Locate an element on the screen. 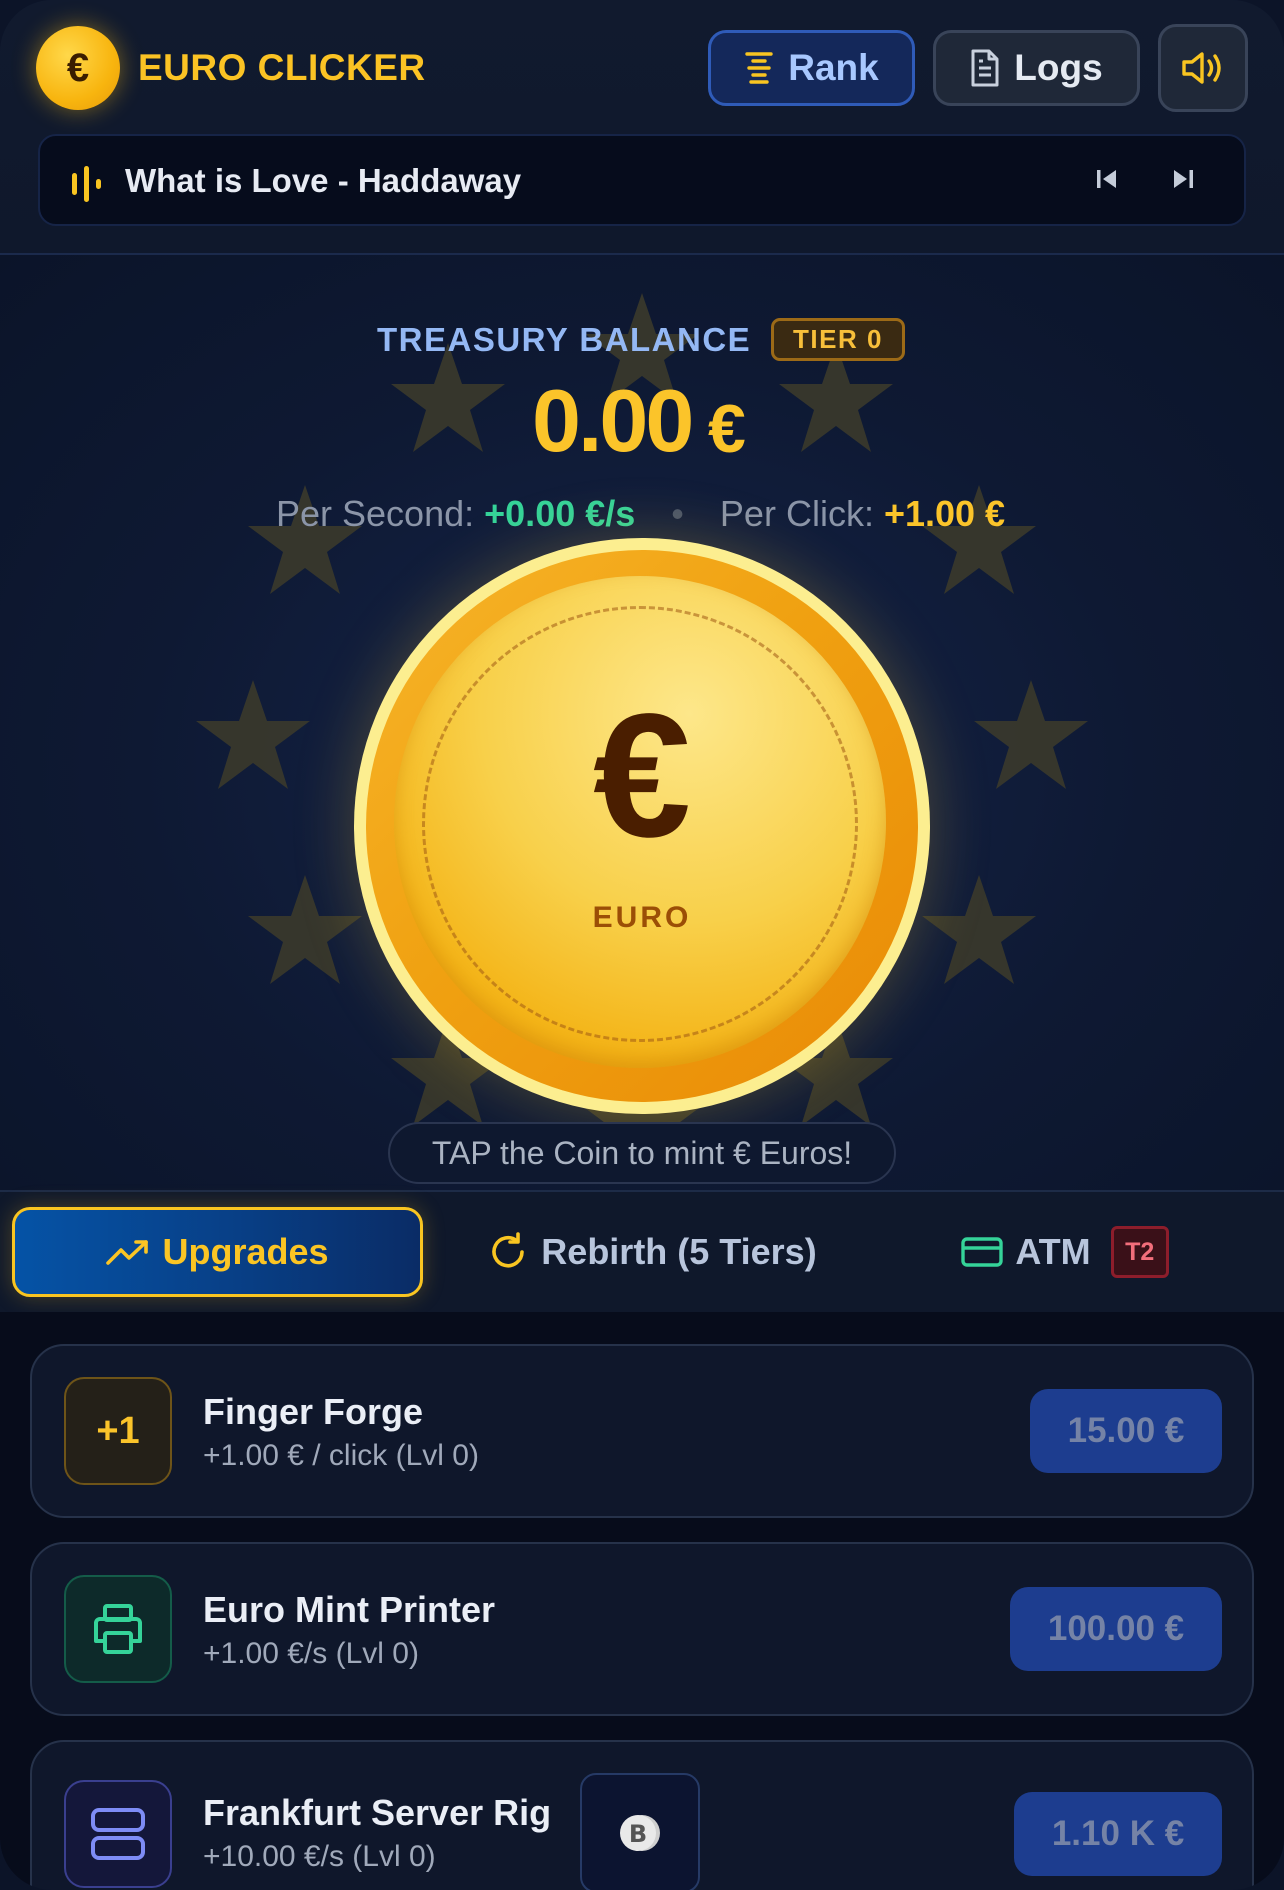 The width and height of the screenshot is (1284, 1890). sound-toggle-button is located at coordinates (1203, 68).